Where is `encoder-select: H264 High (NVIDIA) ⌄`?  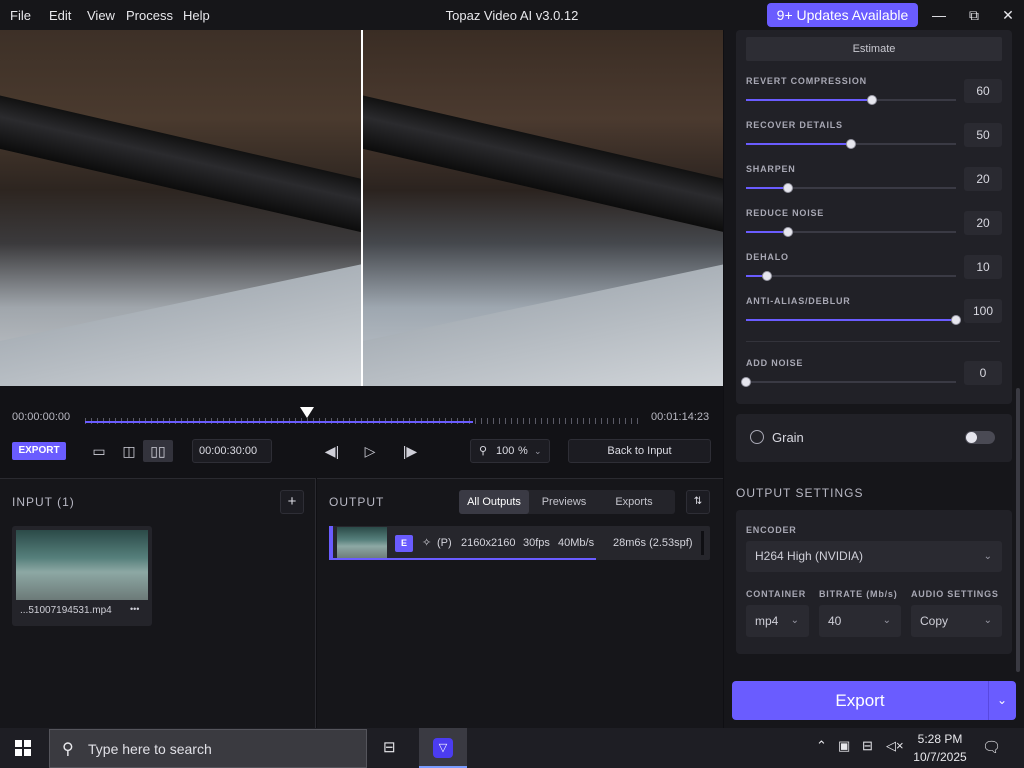
encoder-select: H264 High (NVIDIA) ⌄ is located at coordinates (874, 556).